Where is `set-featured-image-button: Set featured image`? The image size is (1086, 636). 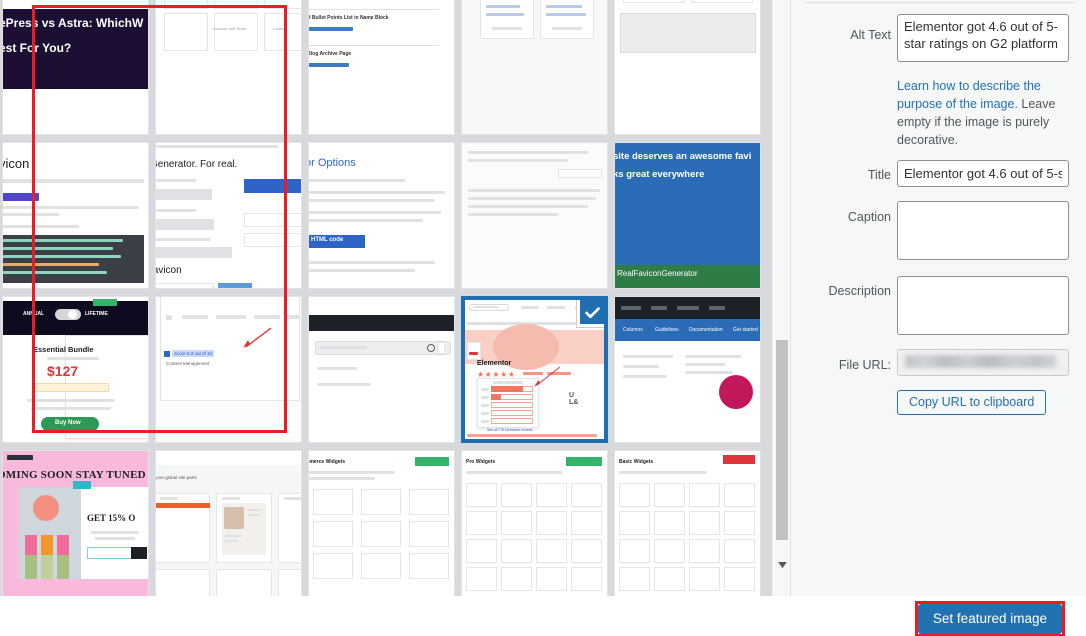
set-featured-image-button: Set featured image is located at coordinates (989, 619).